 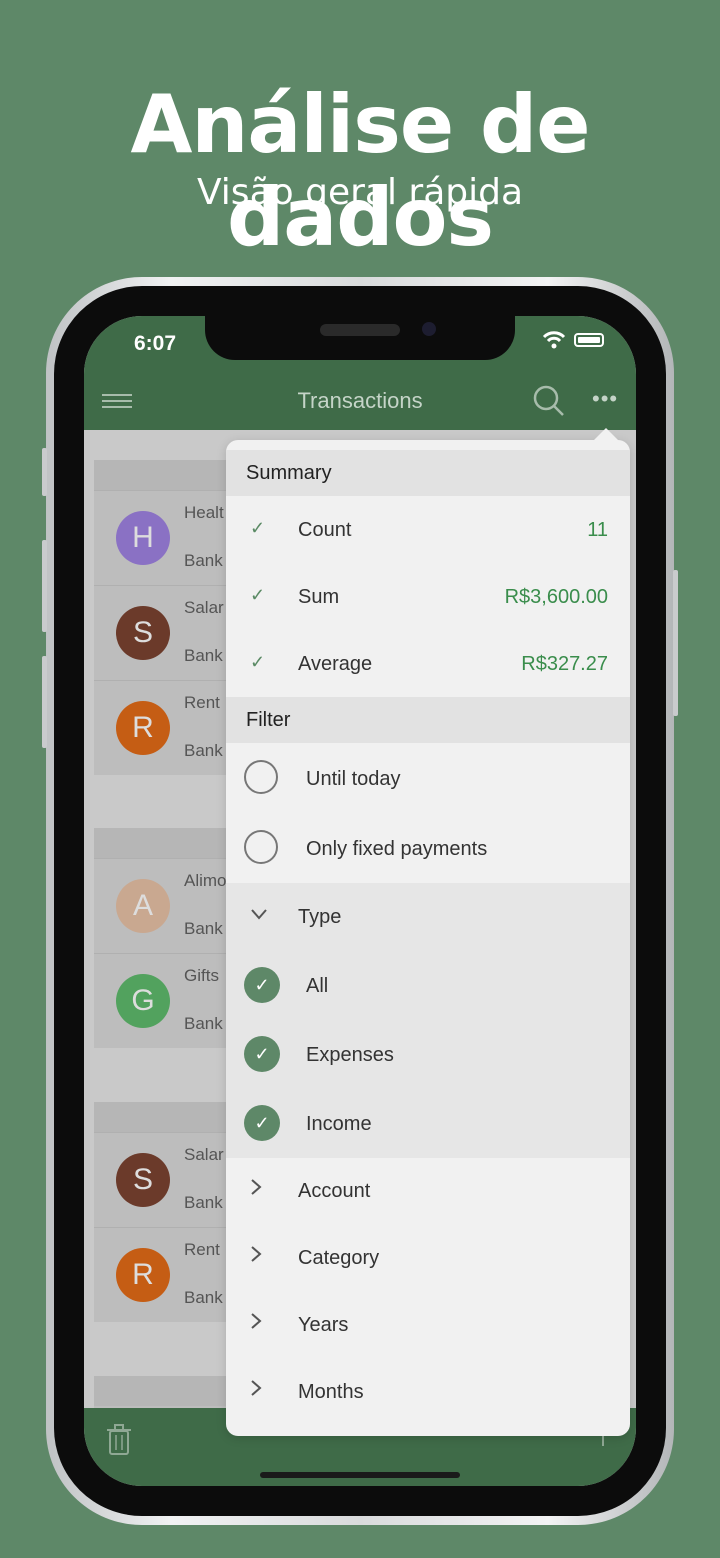 What do you see at coordinates (320, 917) in the screenshot?
I see `type-label: Type` at bounding box center [320, 917].